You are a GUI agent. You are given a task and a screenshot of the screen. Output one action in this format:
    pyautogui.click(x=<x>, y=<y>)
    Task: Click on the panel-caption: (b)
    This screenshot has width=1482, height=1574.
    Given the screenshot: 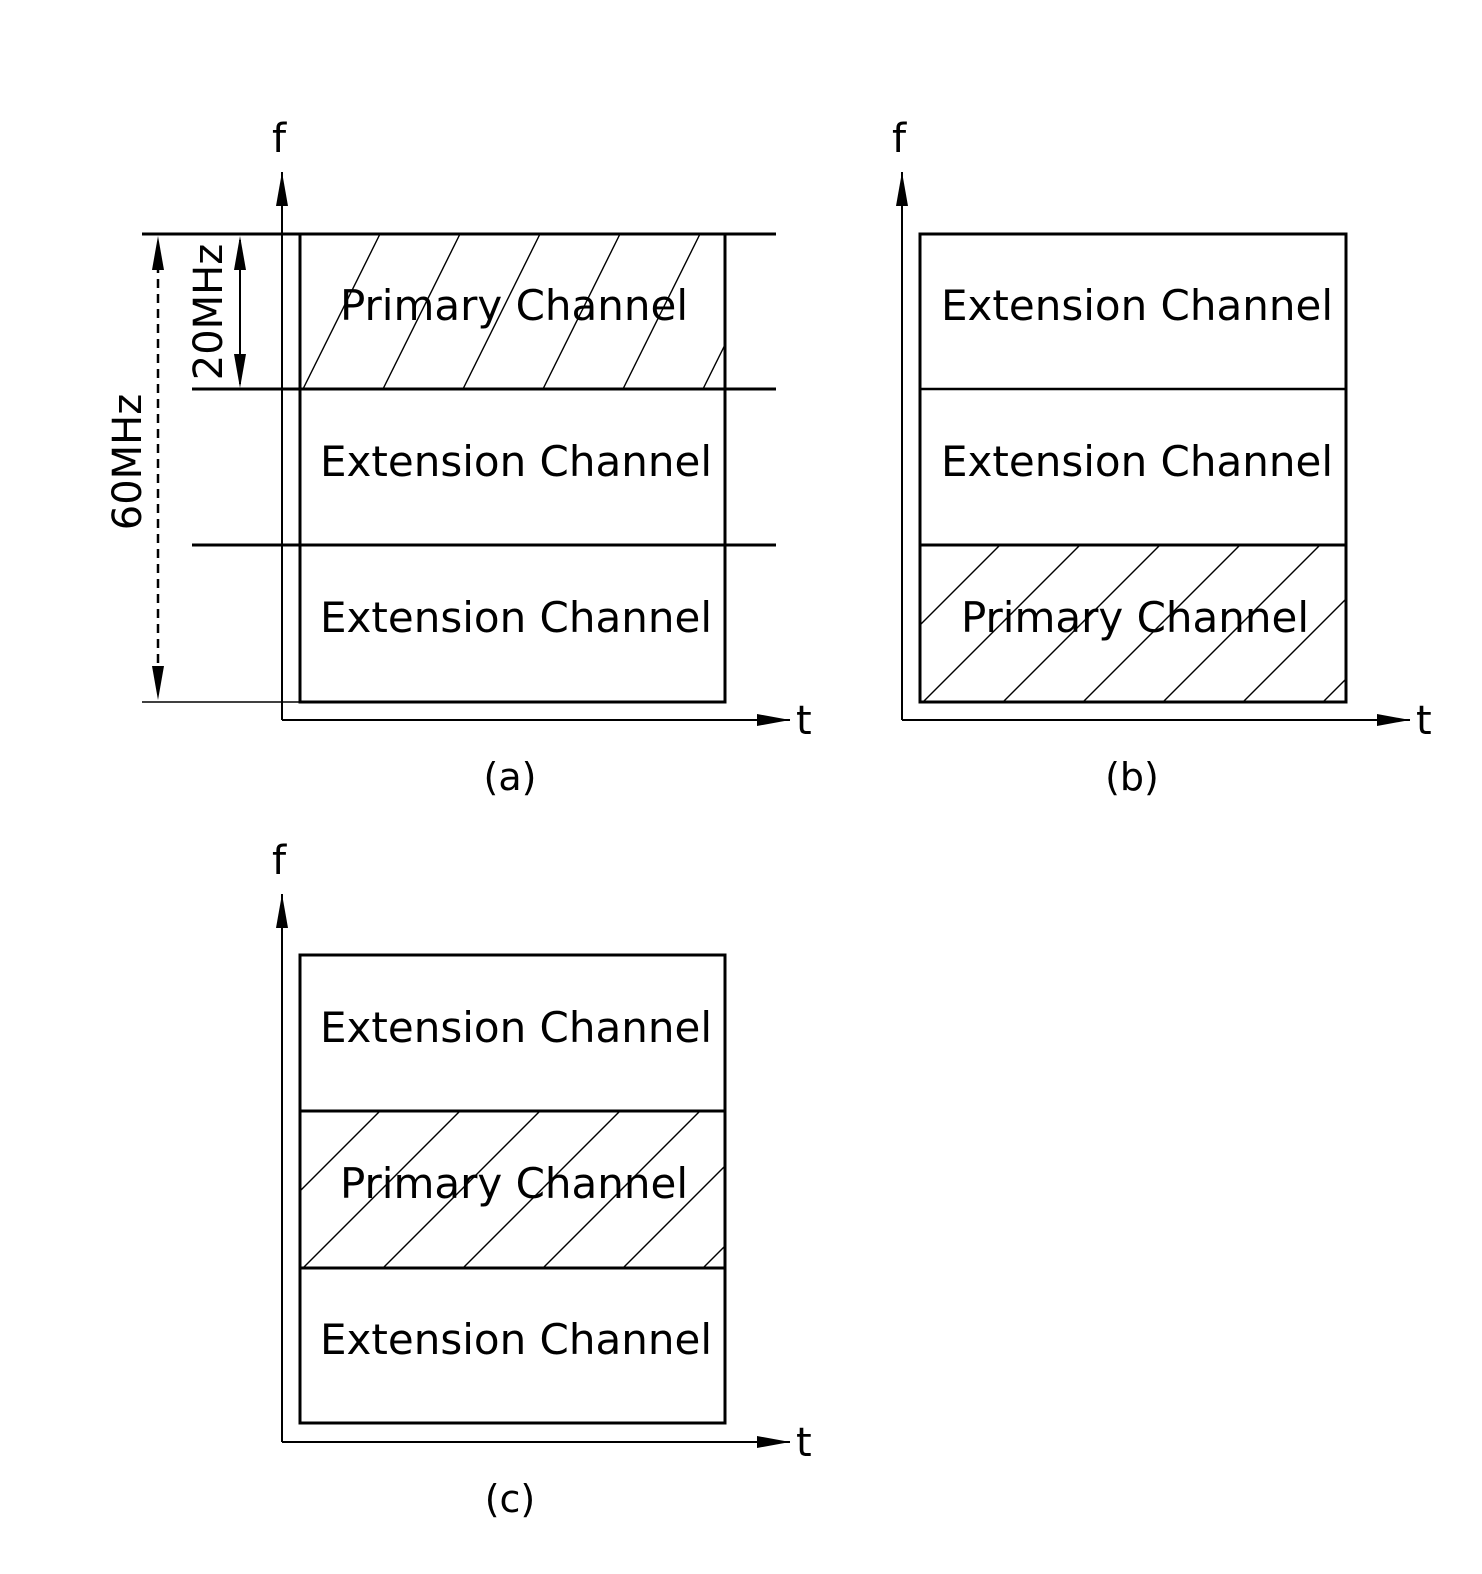 What is the action you would take?
    pyautogui.click(x=1132, y=777)
    